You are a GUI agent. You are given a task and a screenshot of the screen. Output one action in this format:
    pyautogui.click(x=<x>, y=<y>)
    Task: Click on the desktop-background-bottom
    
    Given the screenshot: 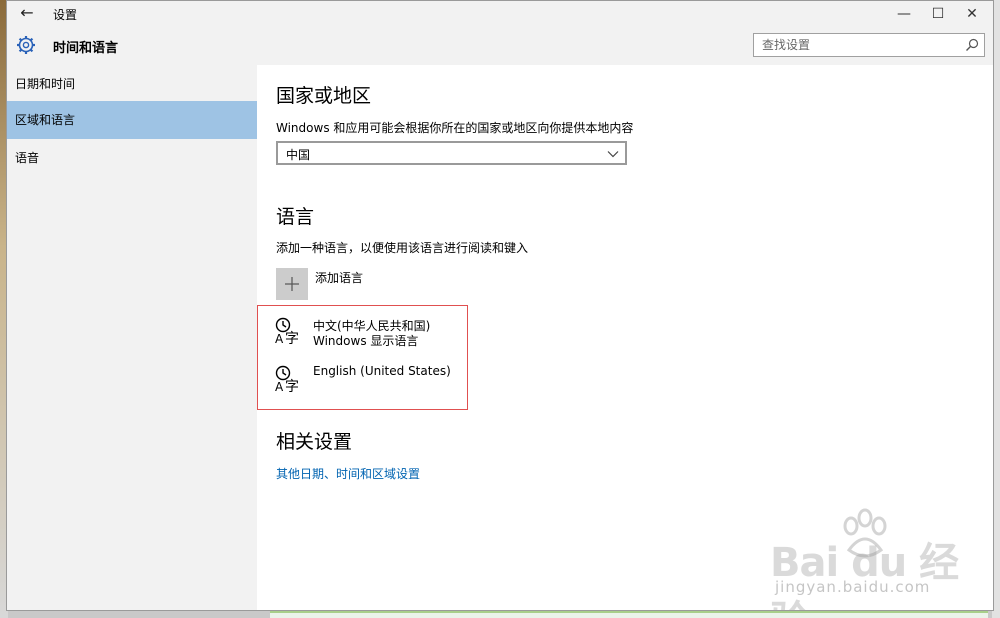 What is the action you would take?
    pyautogui.click(x=629, y=614)
    